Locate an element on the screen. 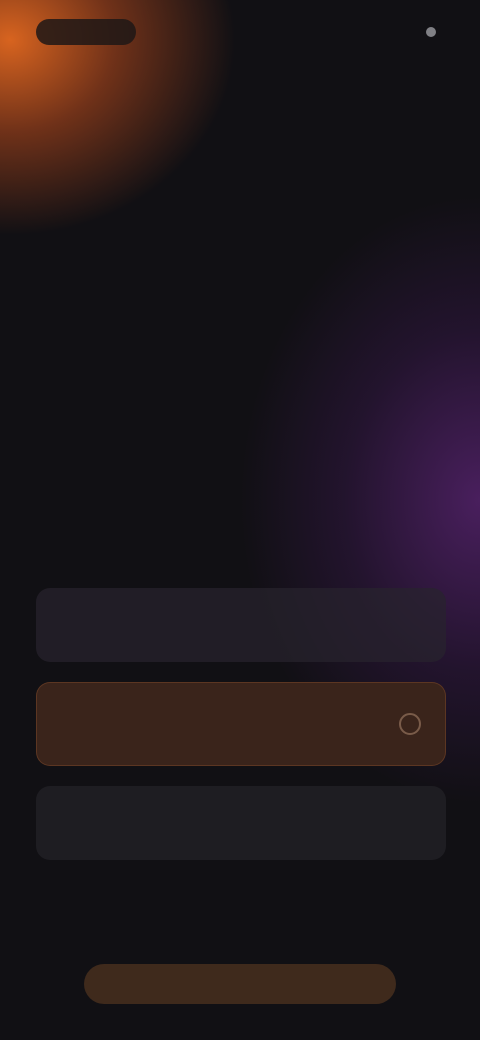 The width and height of the screenshot is (480, 1040). status-indicator is located at coordinates (435, 32).